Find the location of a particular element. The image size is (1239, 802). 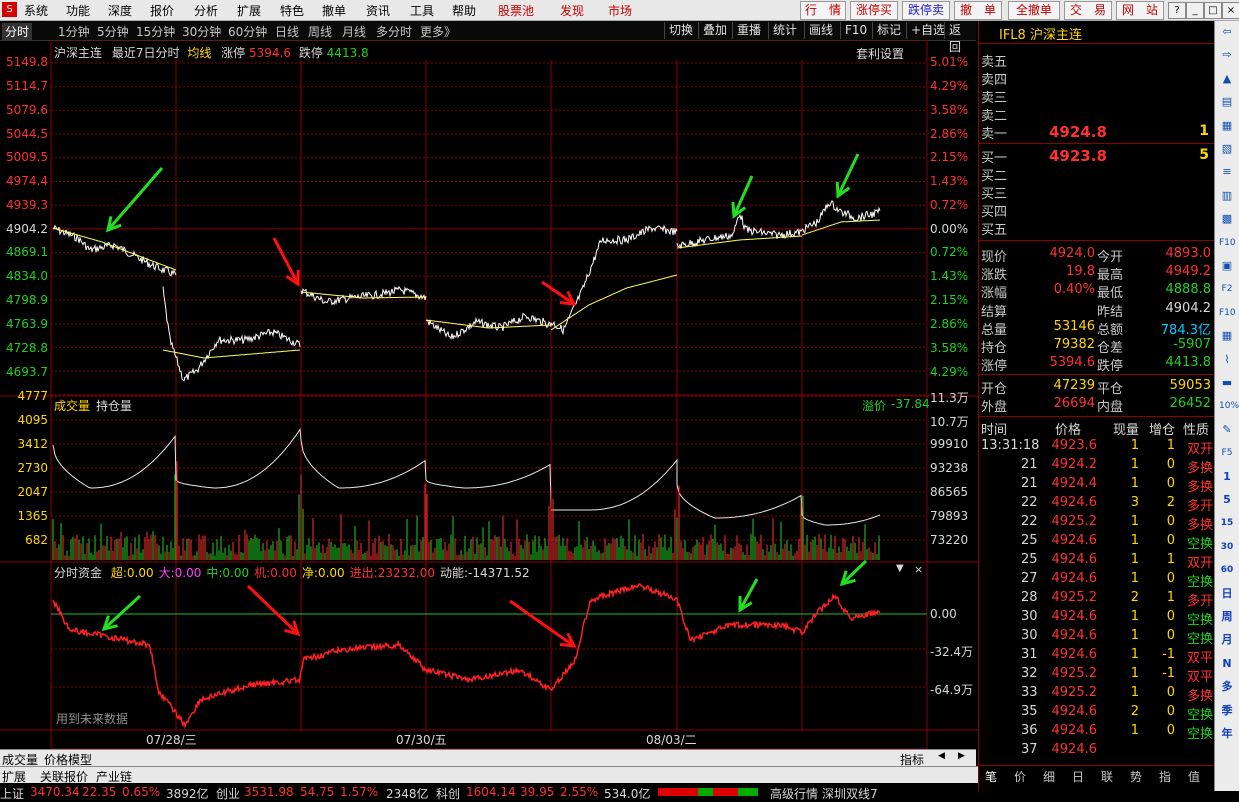

toolbar-shortcut-icon: ▧ is located at coordinates (1227, 149).